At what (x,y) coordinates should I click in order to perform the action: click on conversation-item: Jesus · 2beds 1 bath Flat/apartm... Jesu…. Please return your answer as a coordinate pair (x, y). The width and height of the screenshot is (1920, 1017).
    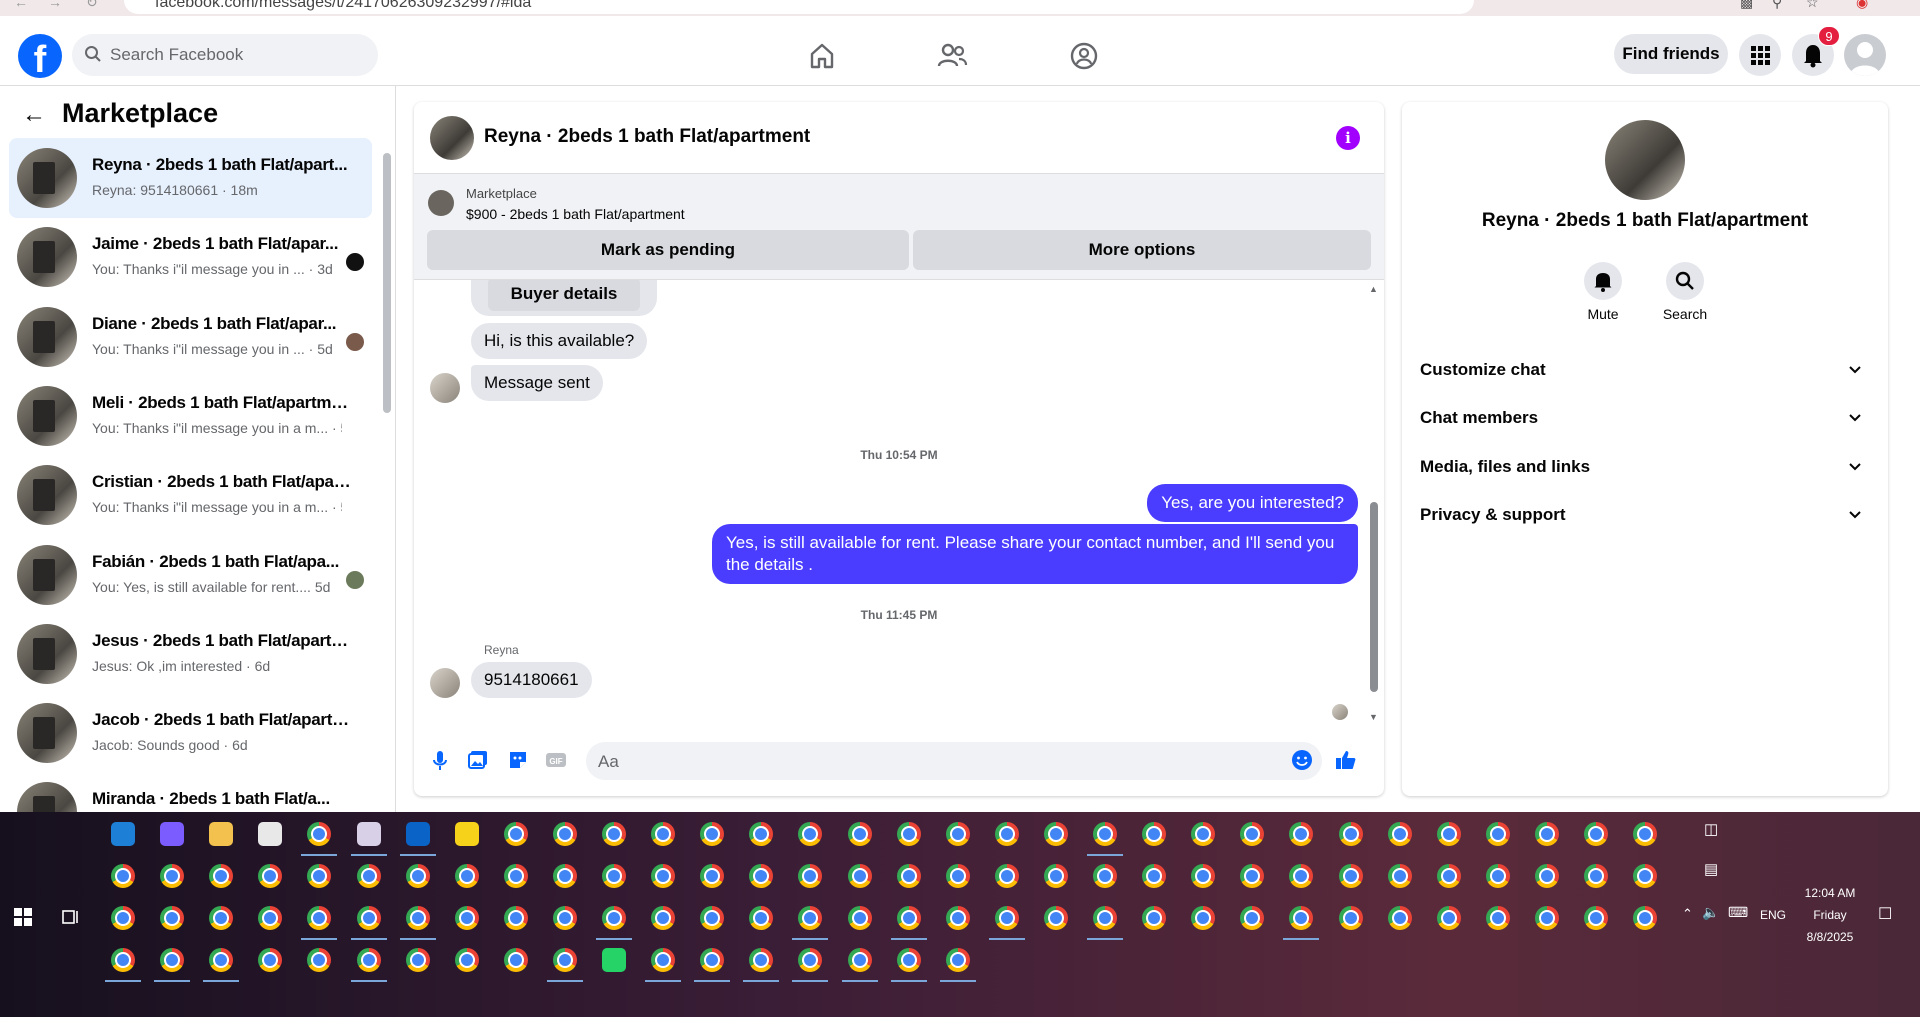
    Looking at the image, I should click on (190, 654).